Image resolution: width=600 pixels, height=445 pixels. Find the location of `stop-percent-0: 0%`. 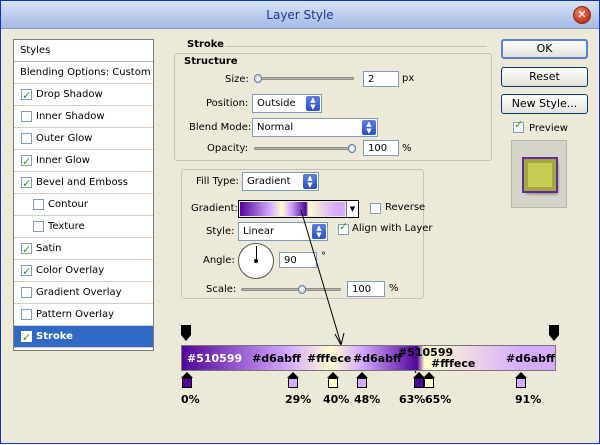

stop-percent-0: 0% is located at coordinates (190, 399).